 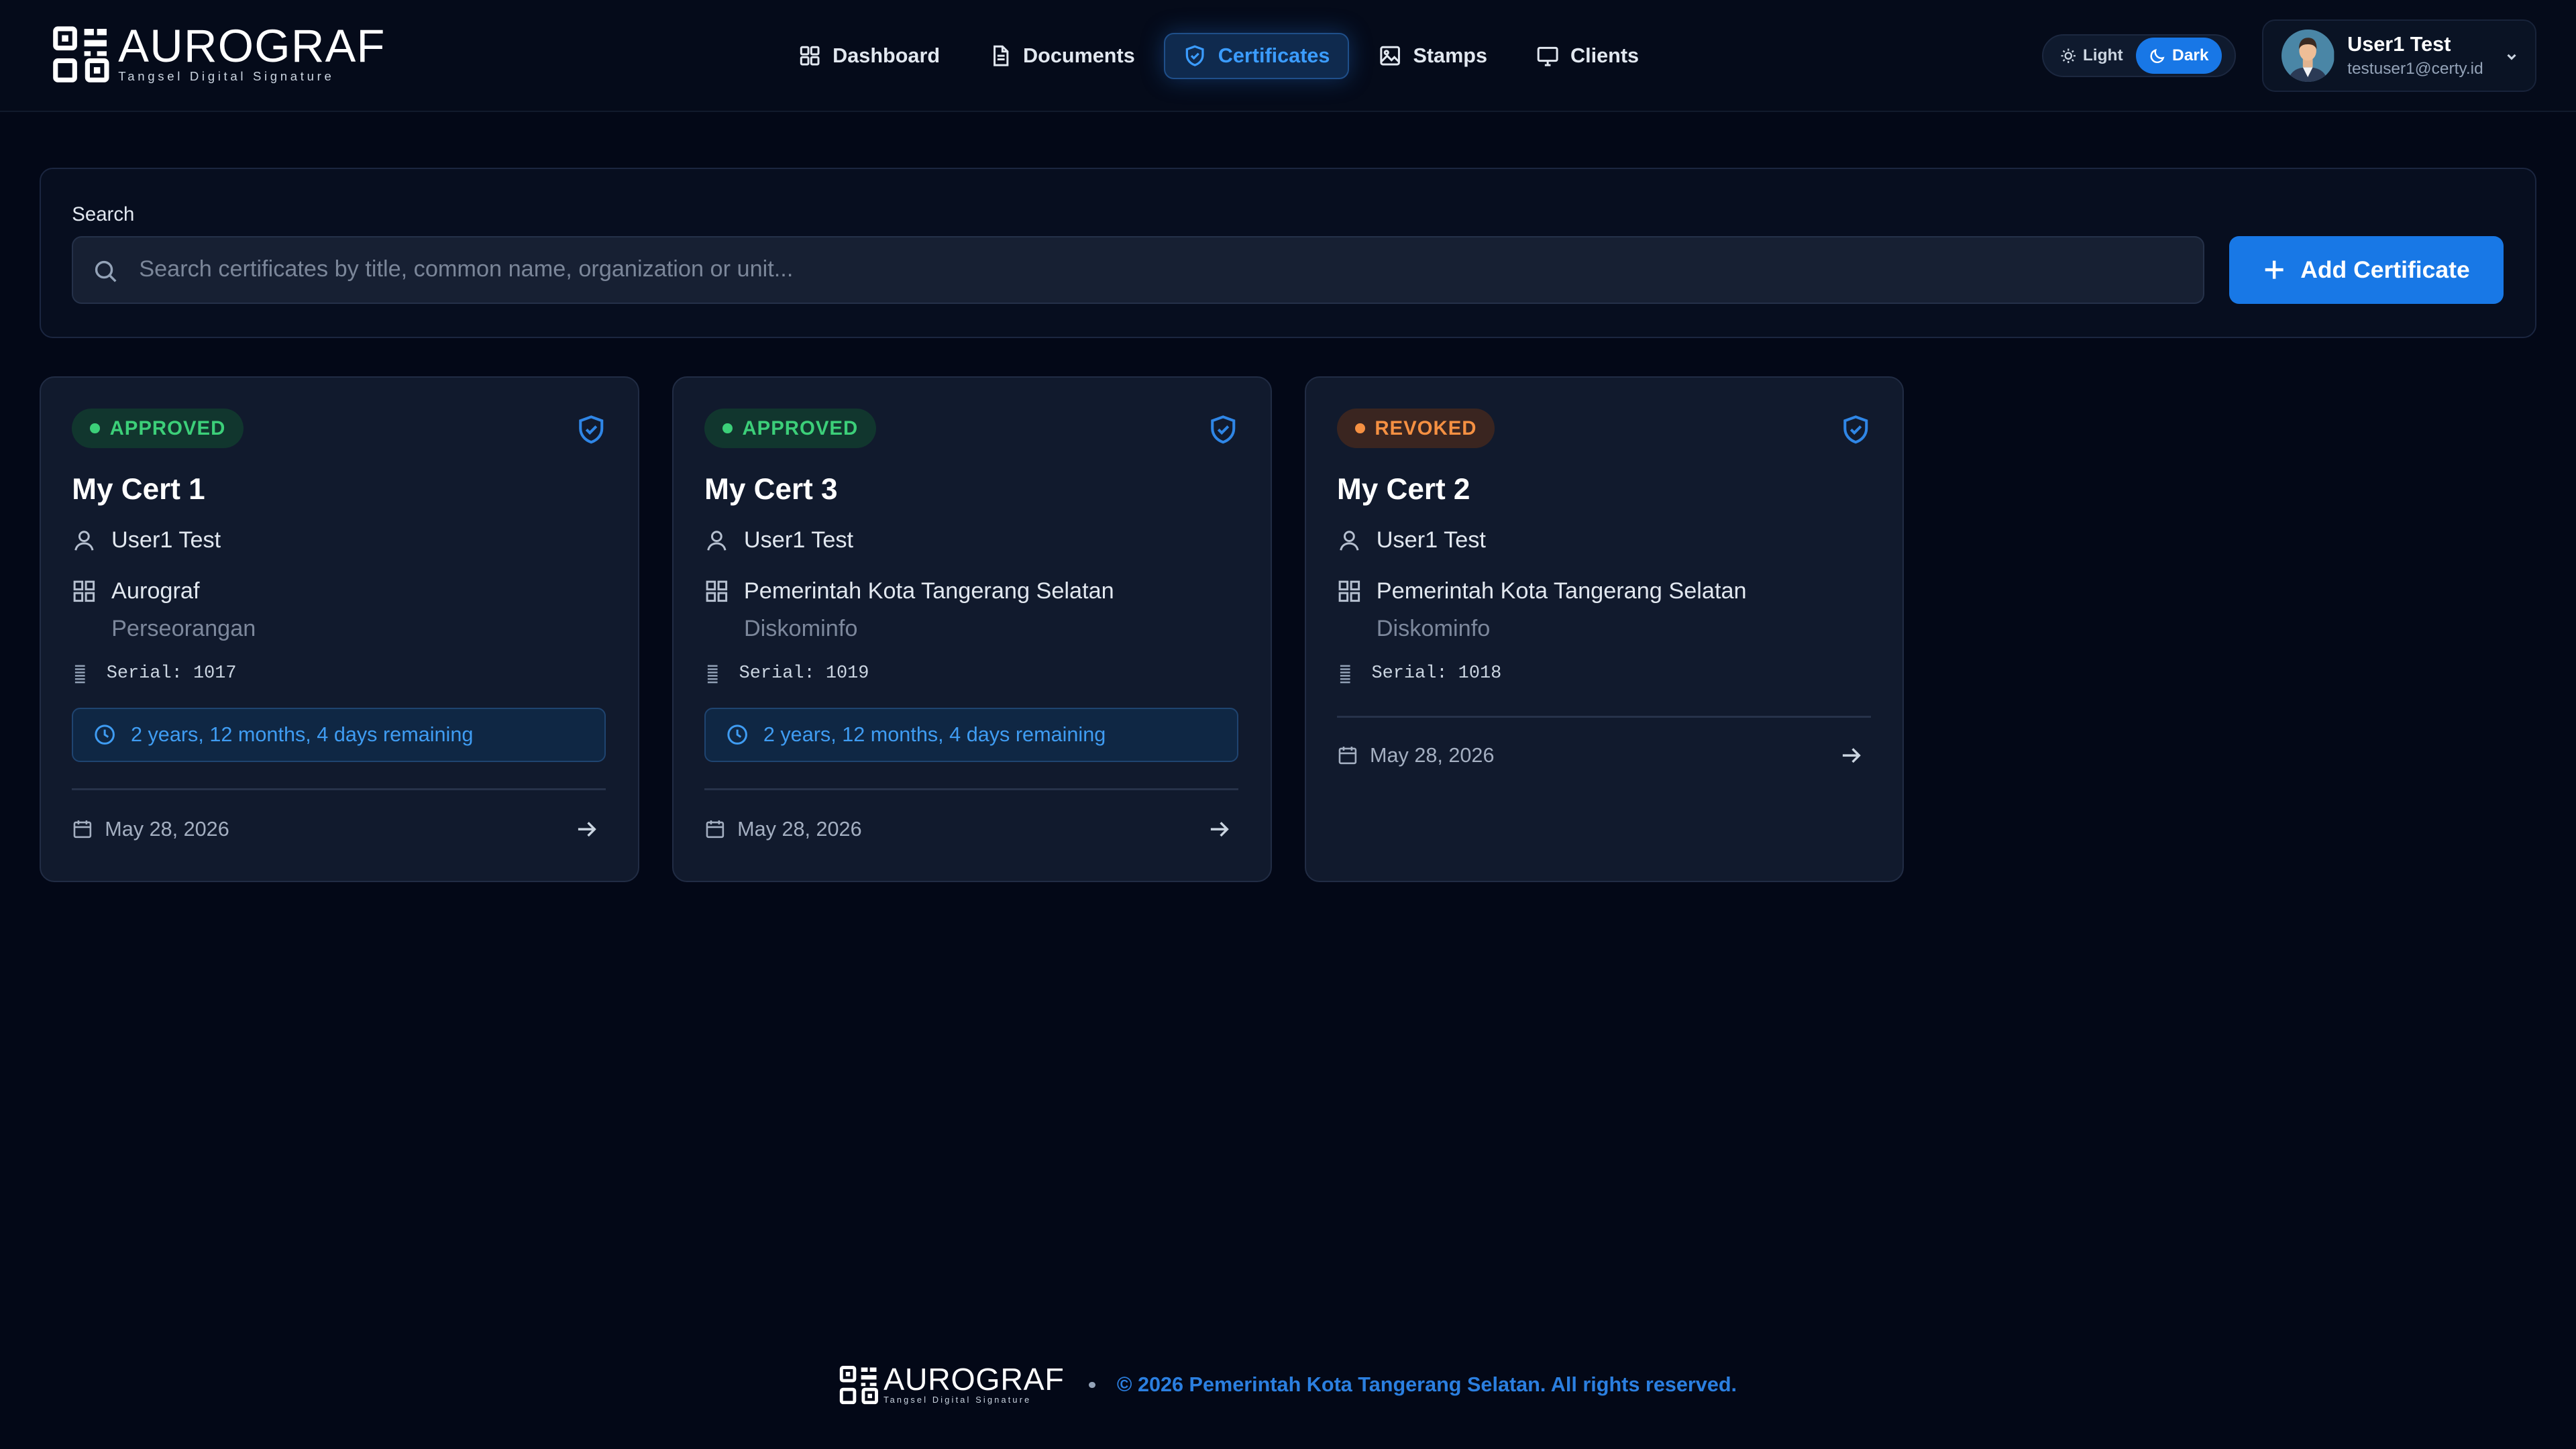 I want to click on brand-tagline: Tangsel Digital Signature, so click(x=226, y=75).